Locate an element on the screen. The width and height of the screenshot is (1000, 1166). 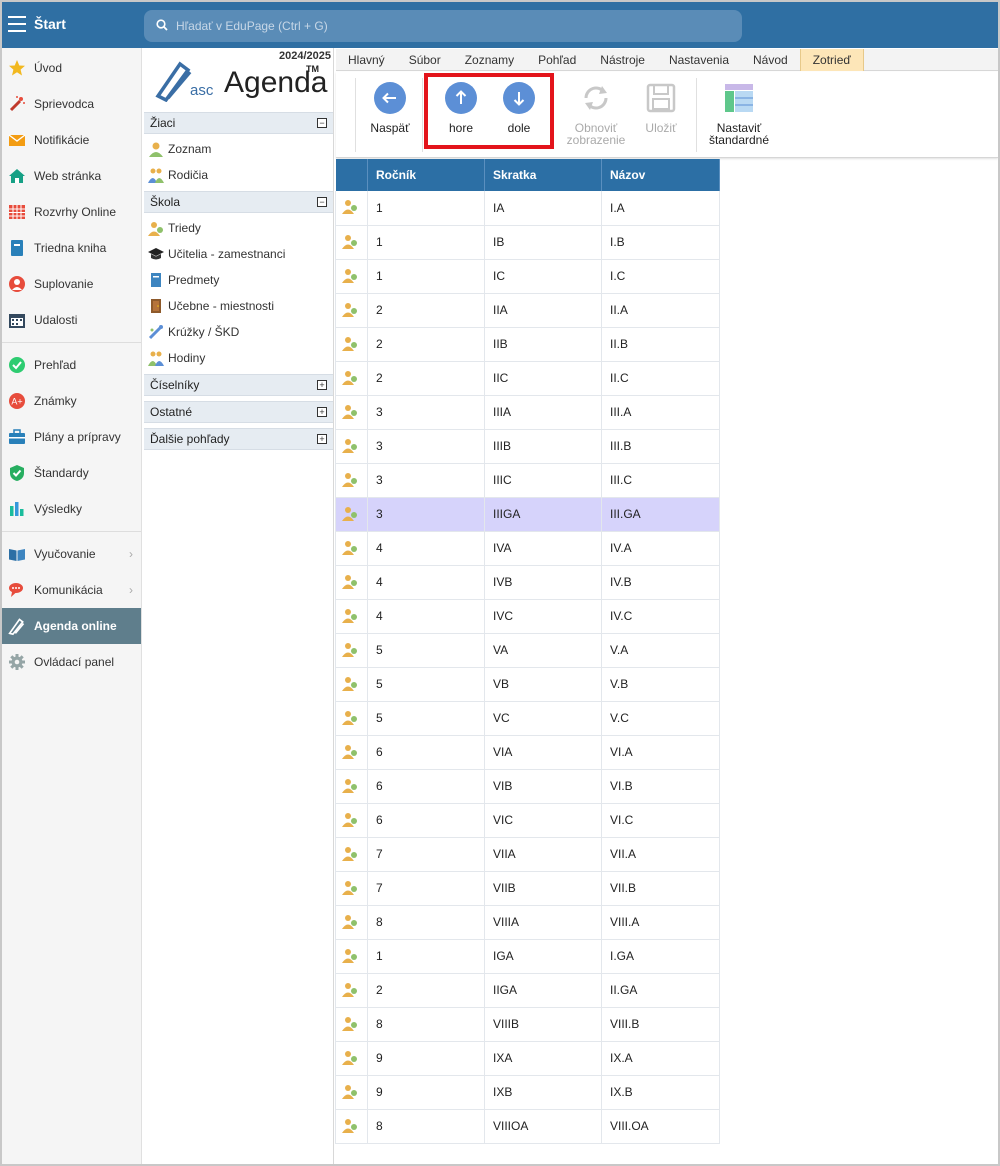
sidebar-item-komunikacia: Komunikácia › is located at coordinates (71, 590).